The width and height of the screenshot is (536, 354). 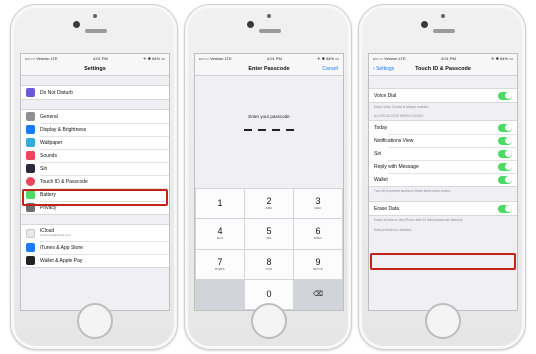 What do you see at coordinates (387, 208) in the screenshot?
I see `row-label: Erase Data` at bounding box center [387, 208].